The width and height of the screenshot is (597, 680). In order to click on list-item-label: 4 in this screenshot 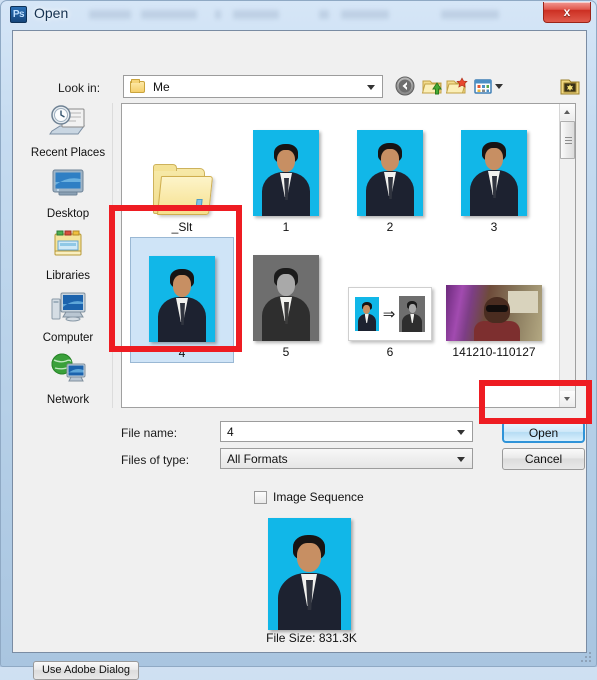, I will do `click(182, 353)`.